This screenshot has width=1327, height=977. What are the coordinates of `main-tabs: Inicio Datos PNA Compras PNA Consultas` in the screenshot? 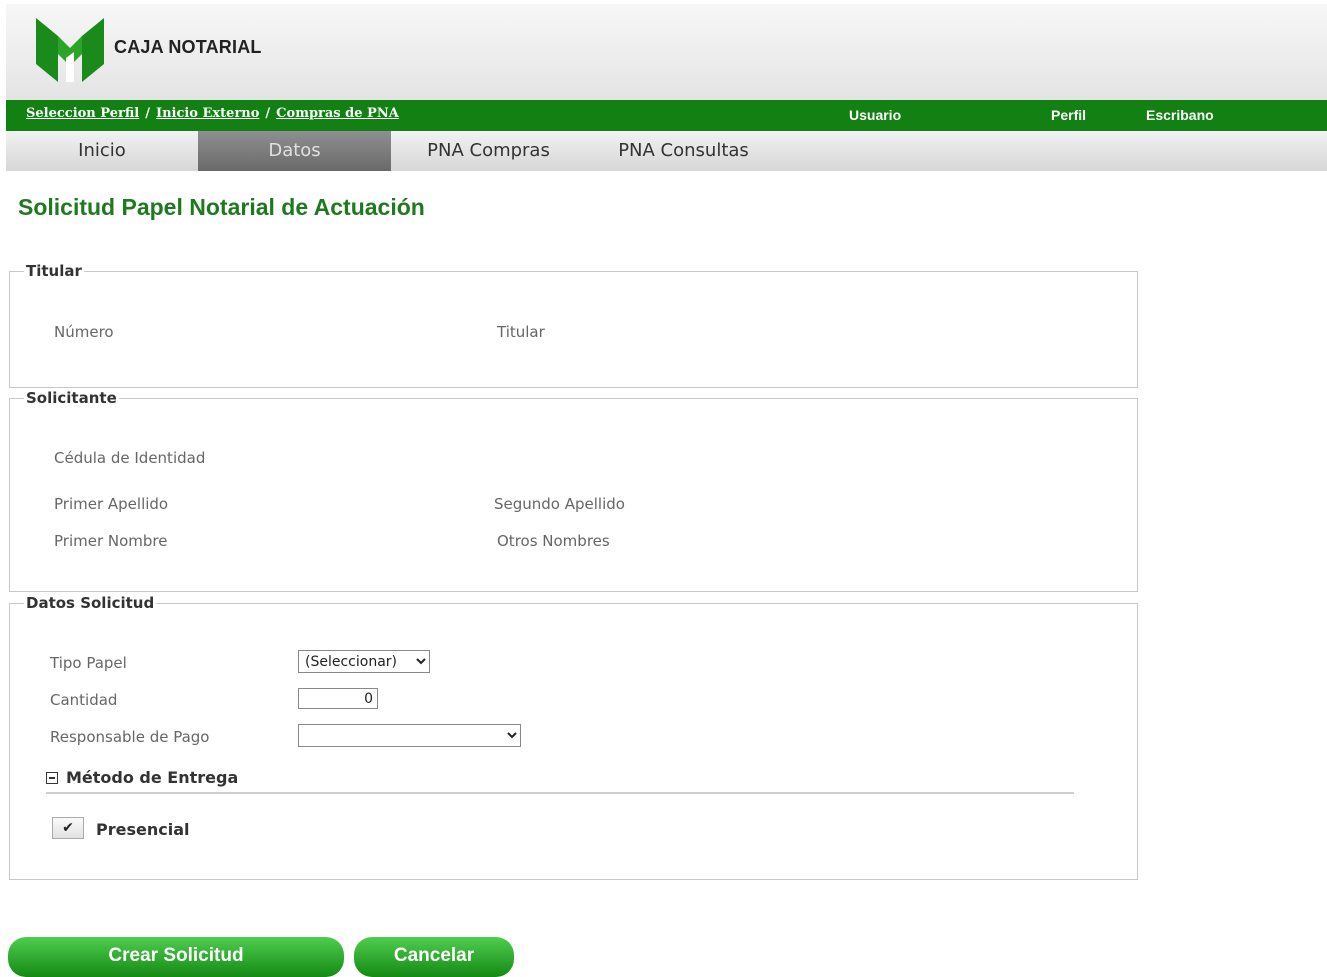 It's located at (666, 151).